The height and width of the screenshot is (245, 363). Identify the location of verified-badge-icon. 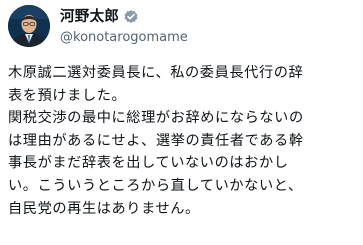
(131, 17).